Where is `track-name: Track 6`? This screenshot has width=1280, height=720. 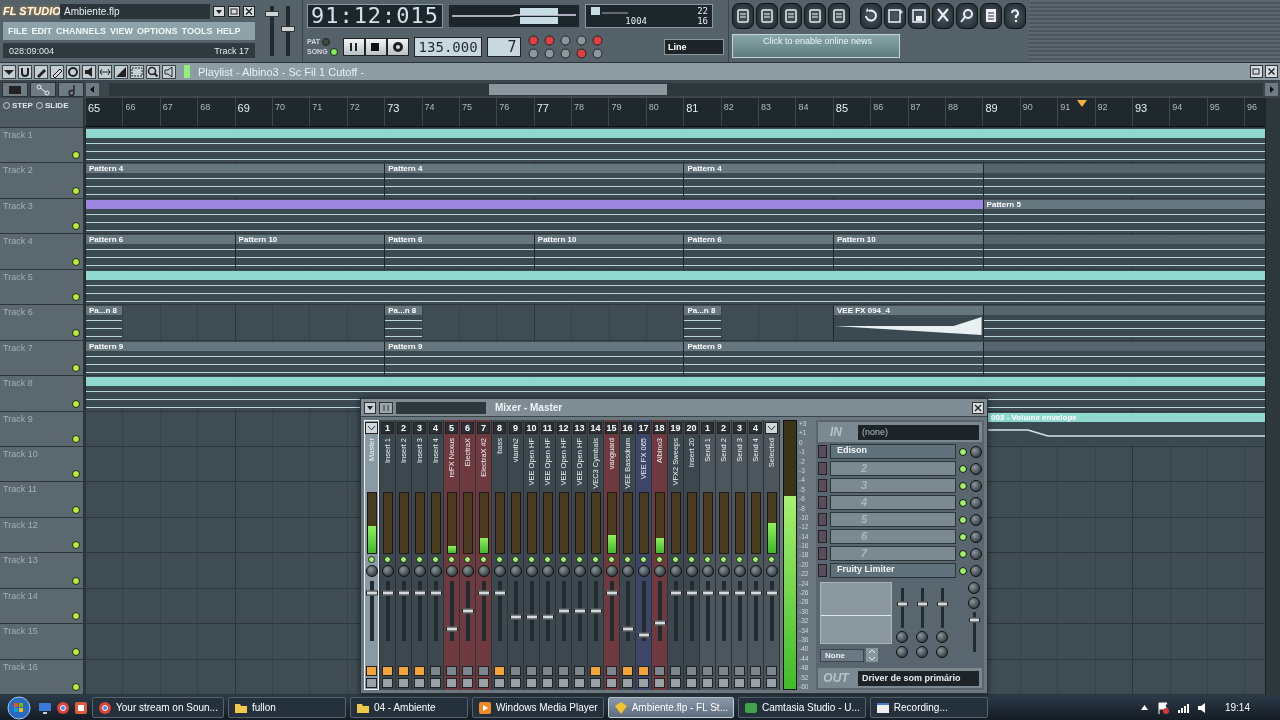
track-name: Track 6 is located at coordinates (18, 312).